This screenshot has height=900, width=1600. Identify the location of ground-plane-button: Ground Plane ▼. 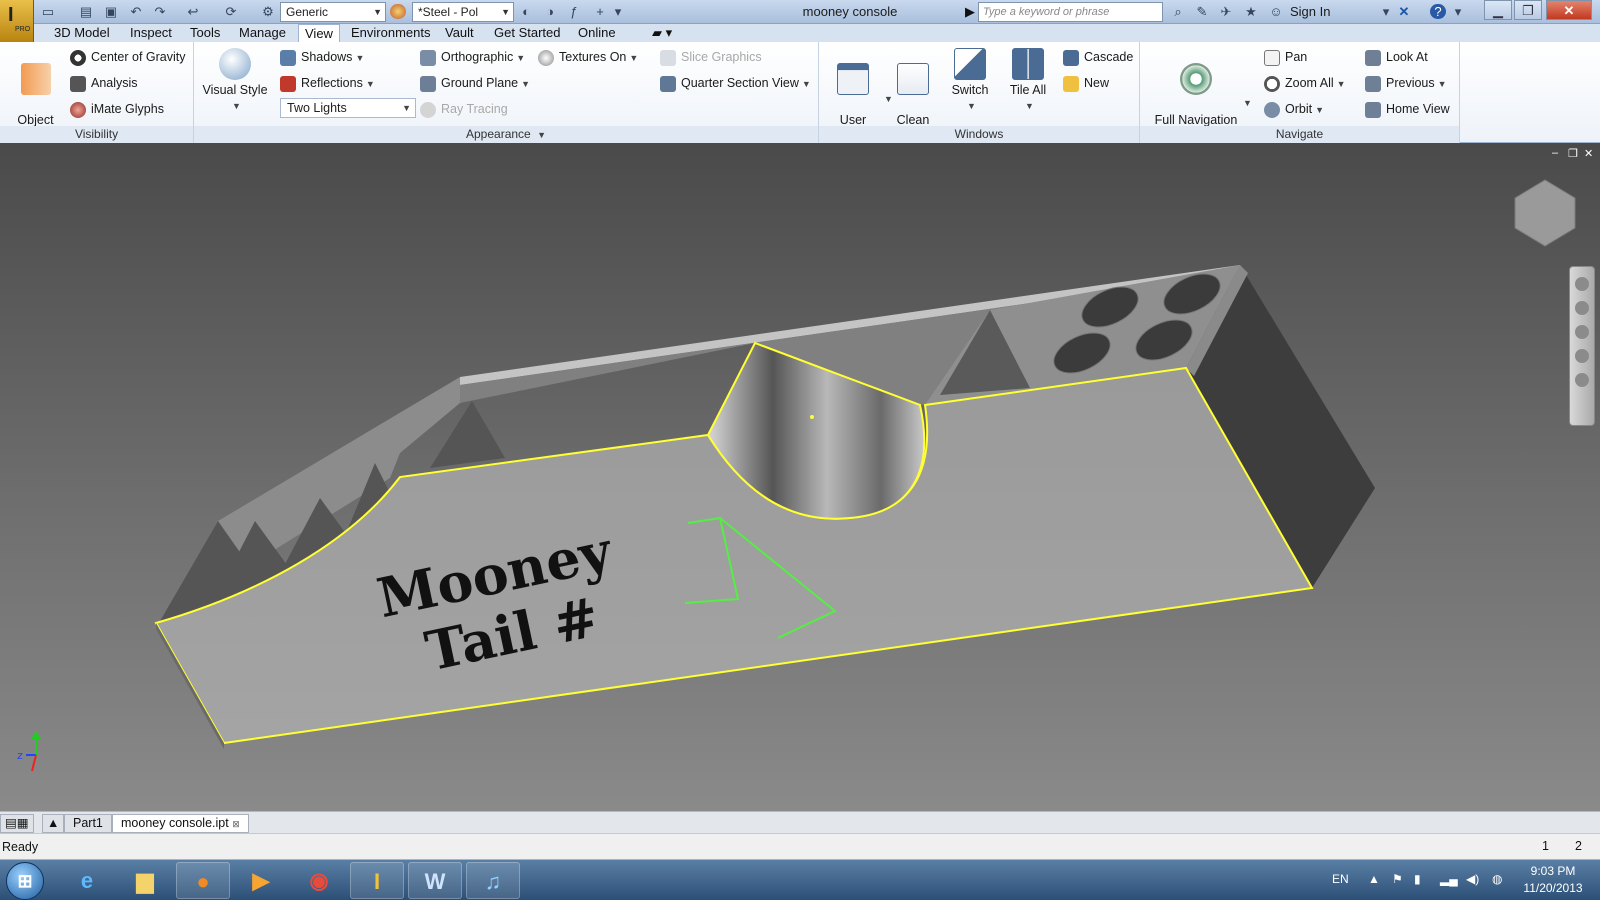
(475, 83).